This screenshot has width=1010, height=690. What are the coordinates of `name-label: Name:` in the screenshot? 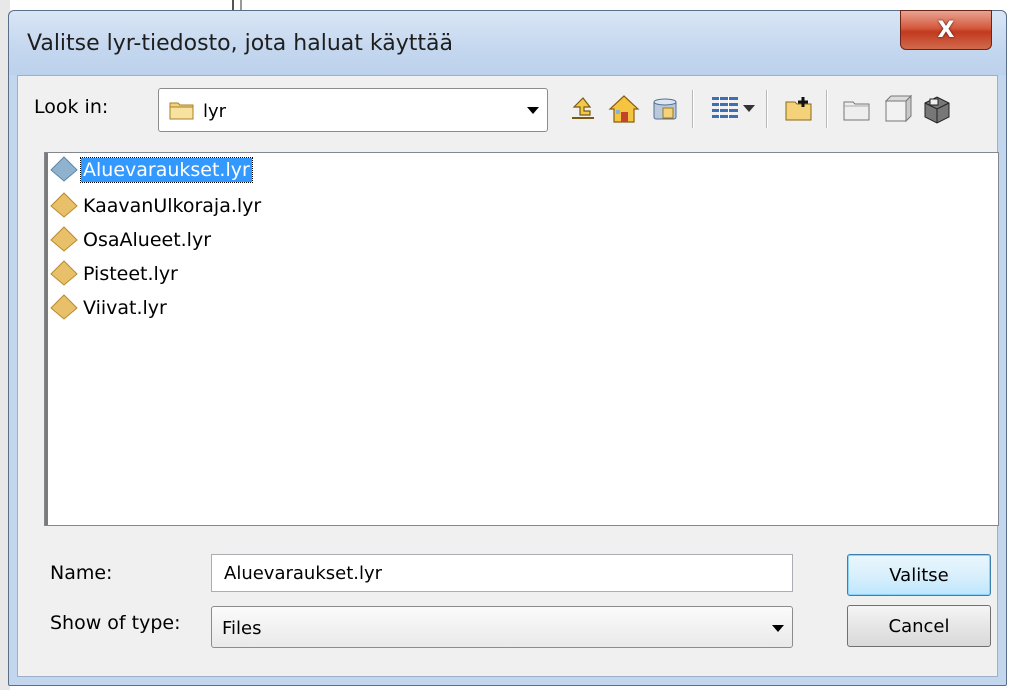 It's located at (81, 573).